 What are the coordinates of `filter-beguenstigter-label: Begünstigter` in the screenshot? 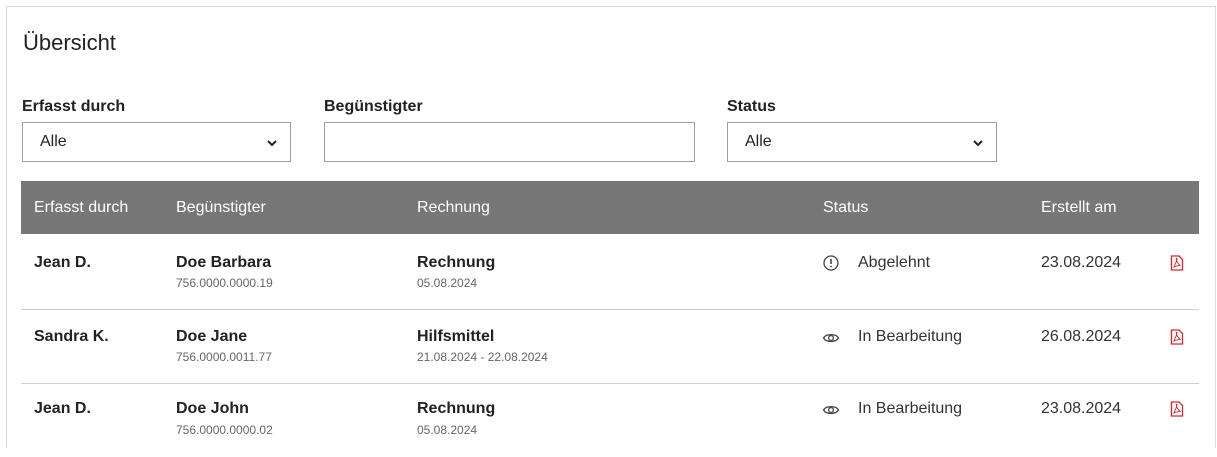 It's located at (373, 106).